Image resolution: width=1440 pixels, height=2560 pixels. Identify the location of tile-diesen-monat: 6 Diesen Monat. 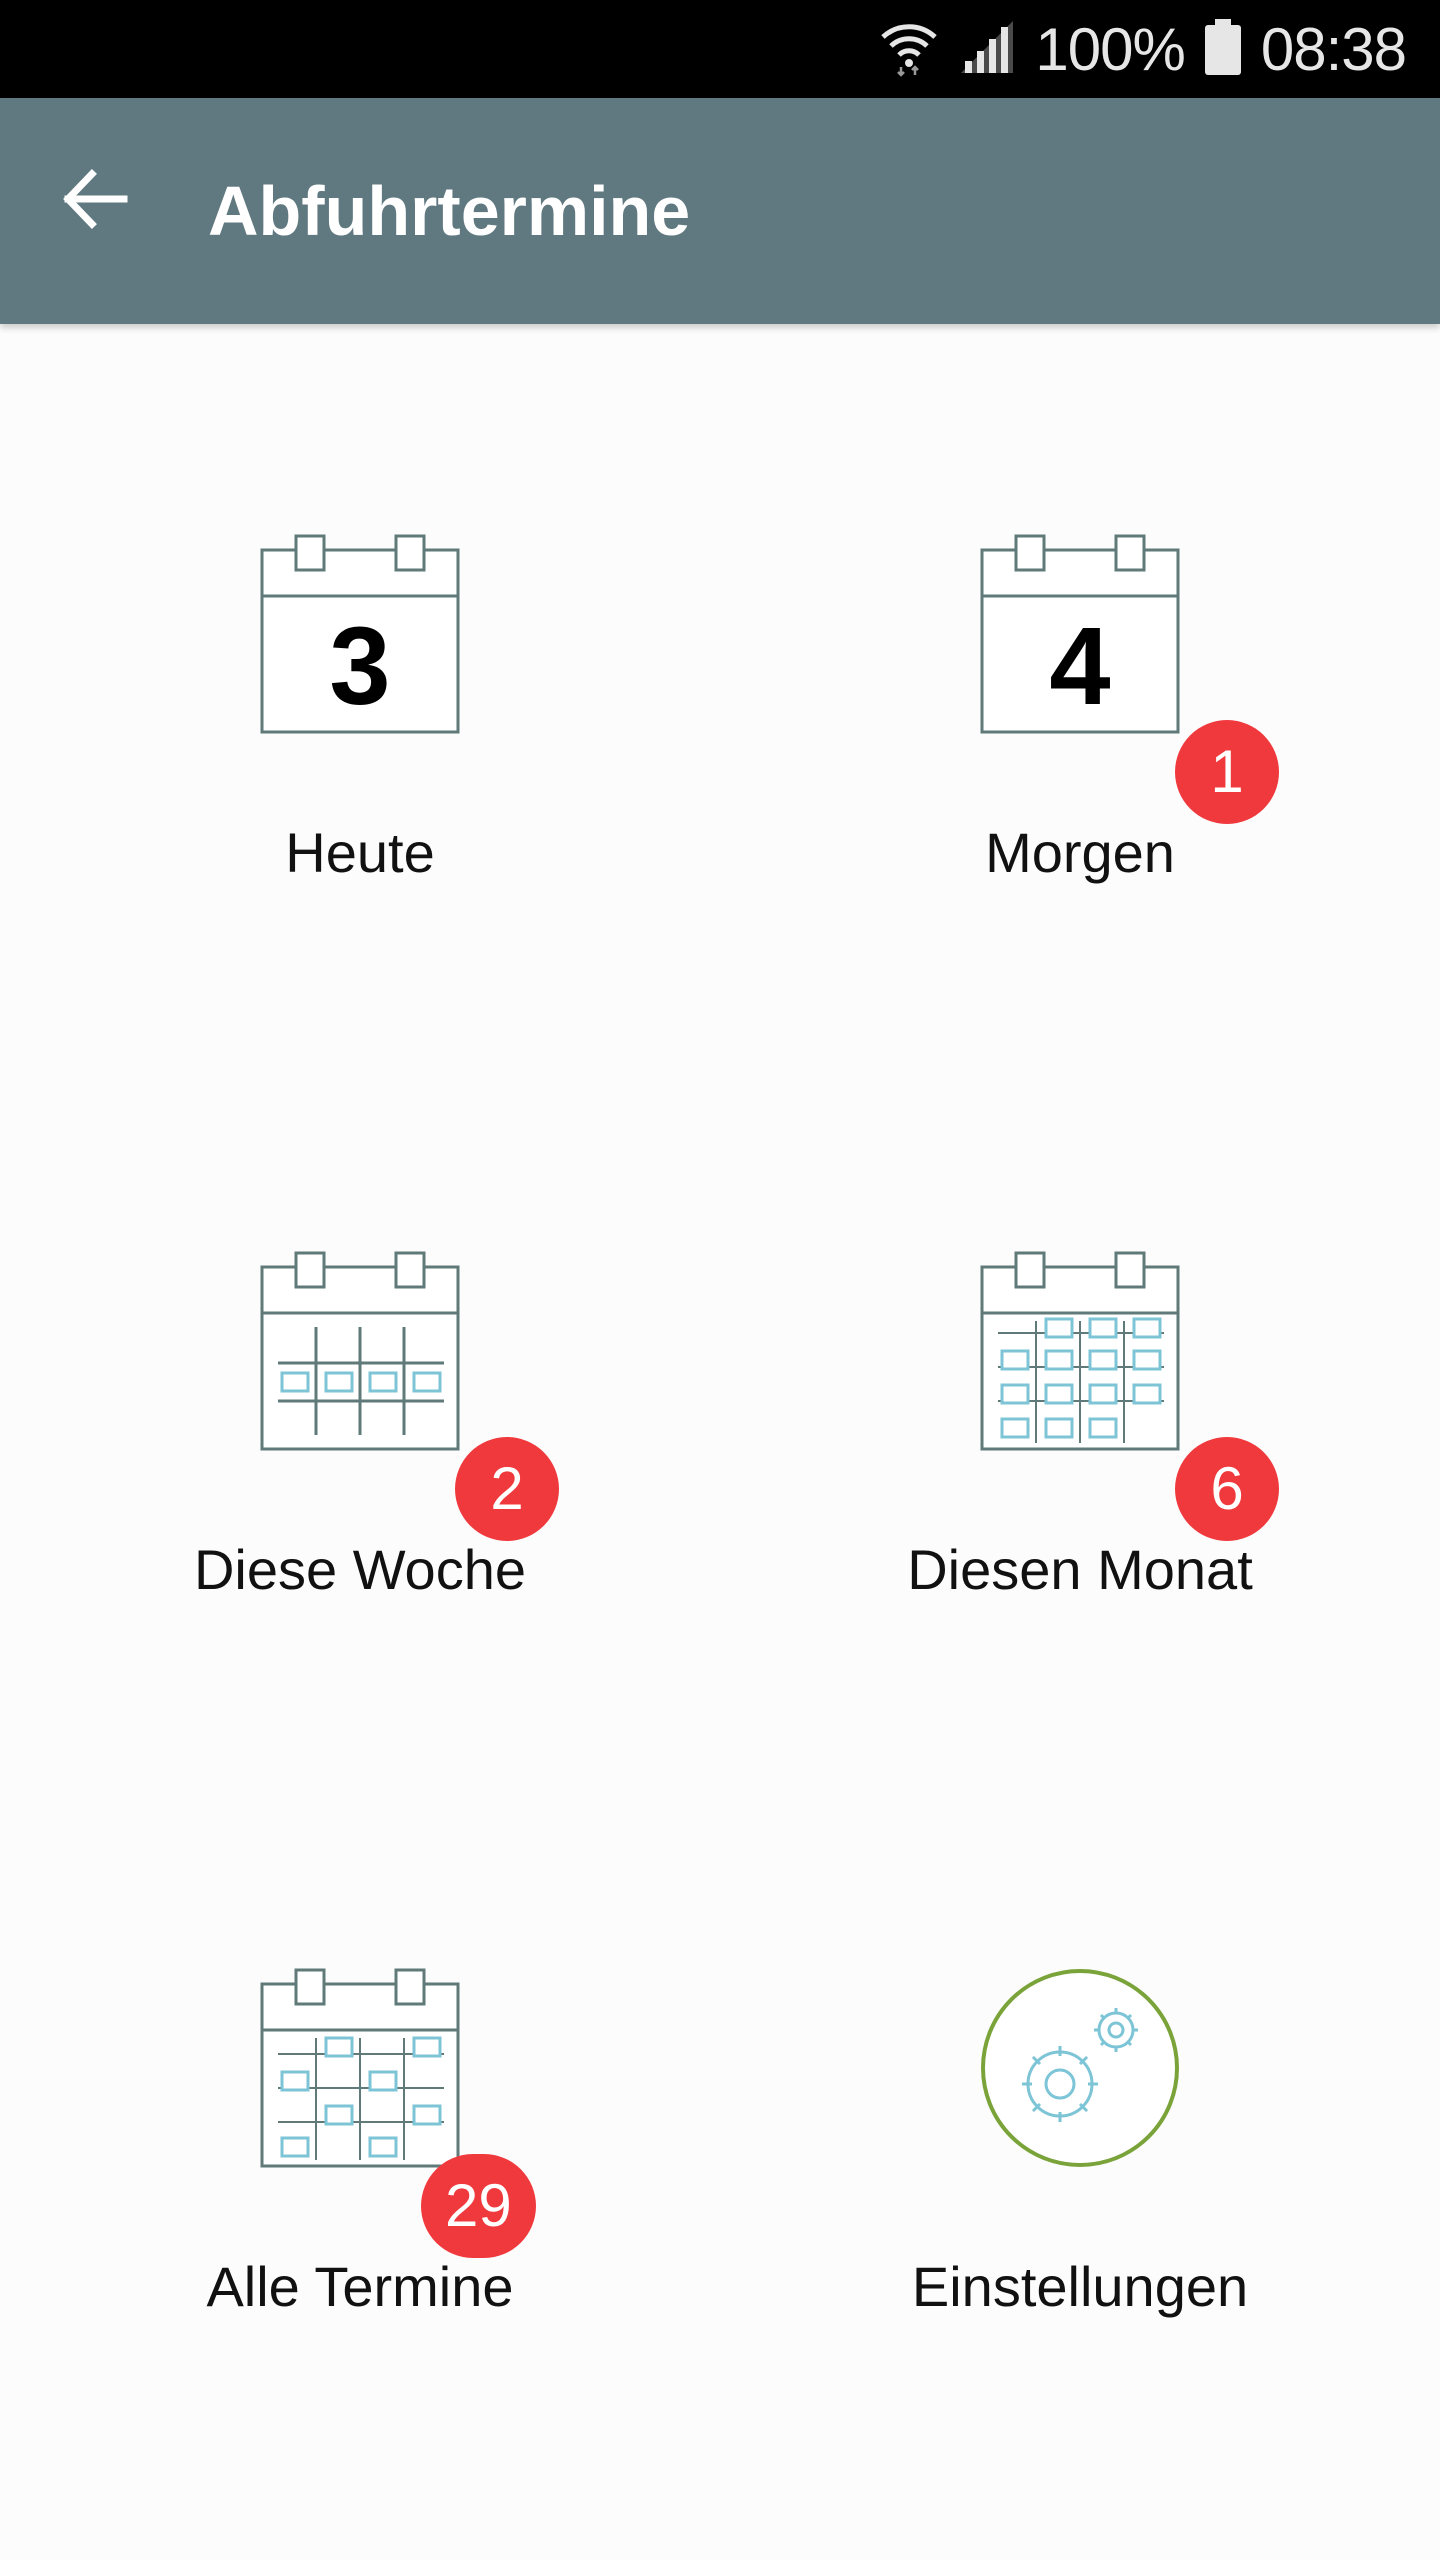
(1080, 1399).